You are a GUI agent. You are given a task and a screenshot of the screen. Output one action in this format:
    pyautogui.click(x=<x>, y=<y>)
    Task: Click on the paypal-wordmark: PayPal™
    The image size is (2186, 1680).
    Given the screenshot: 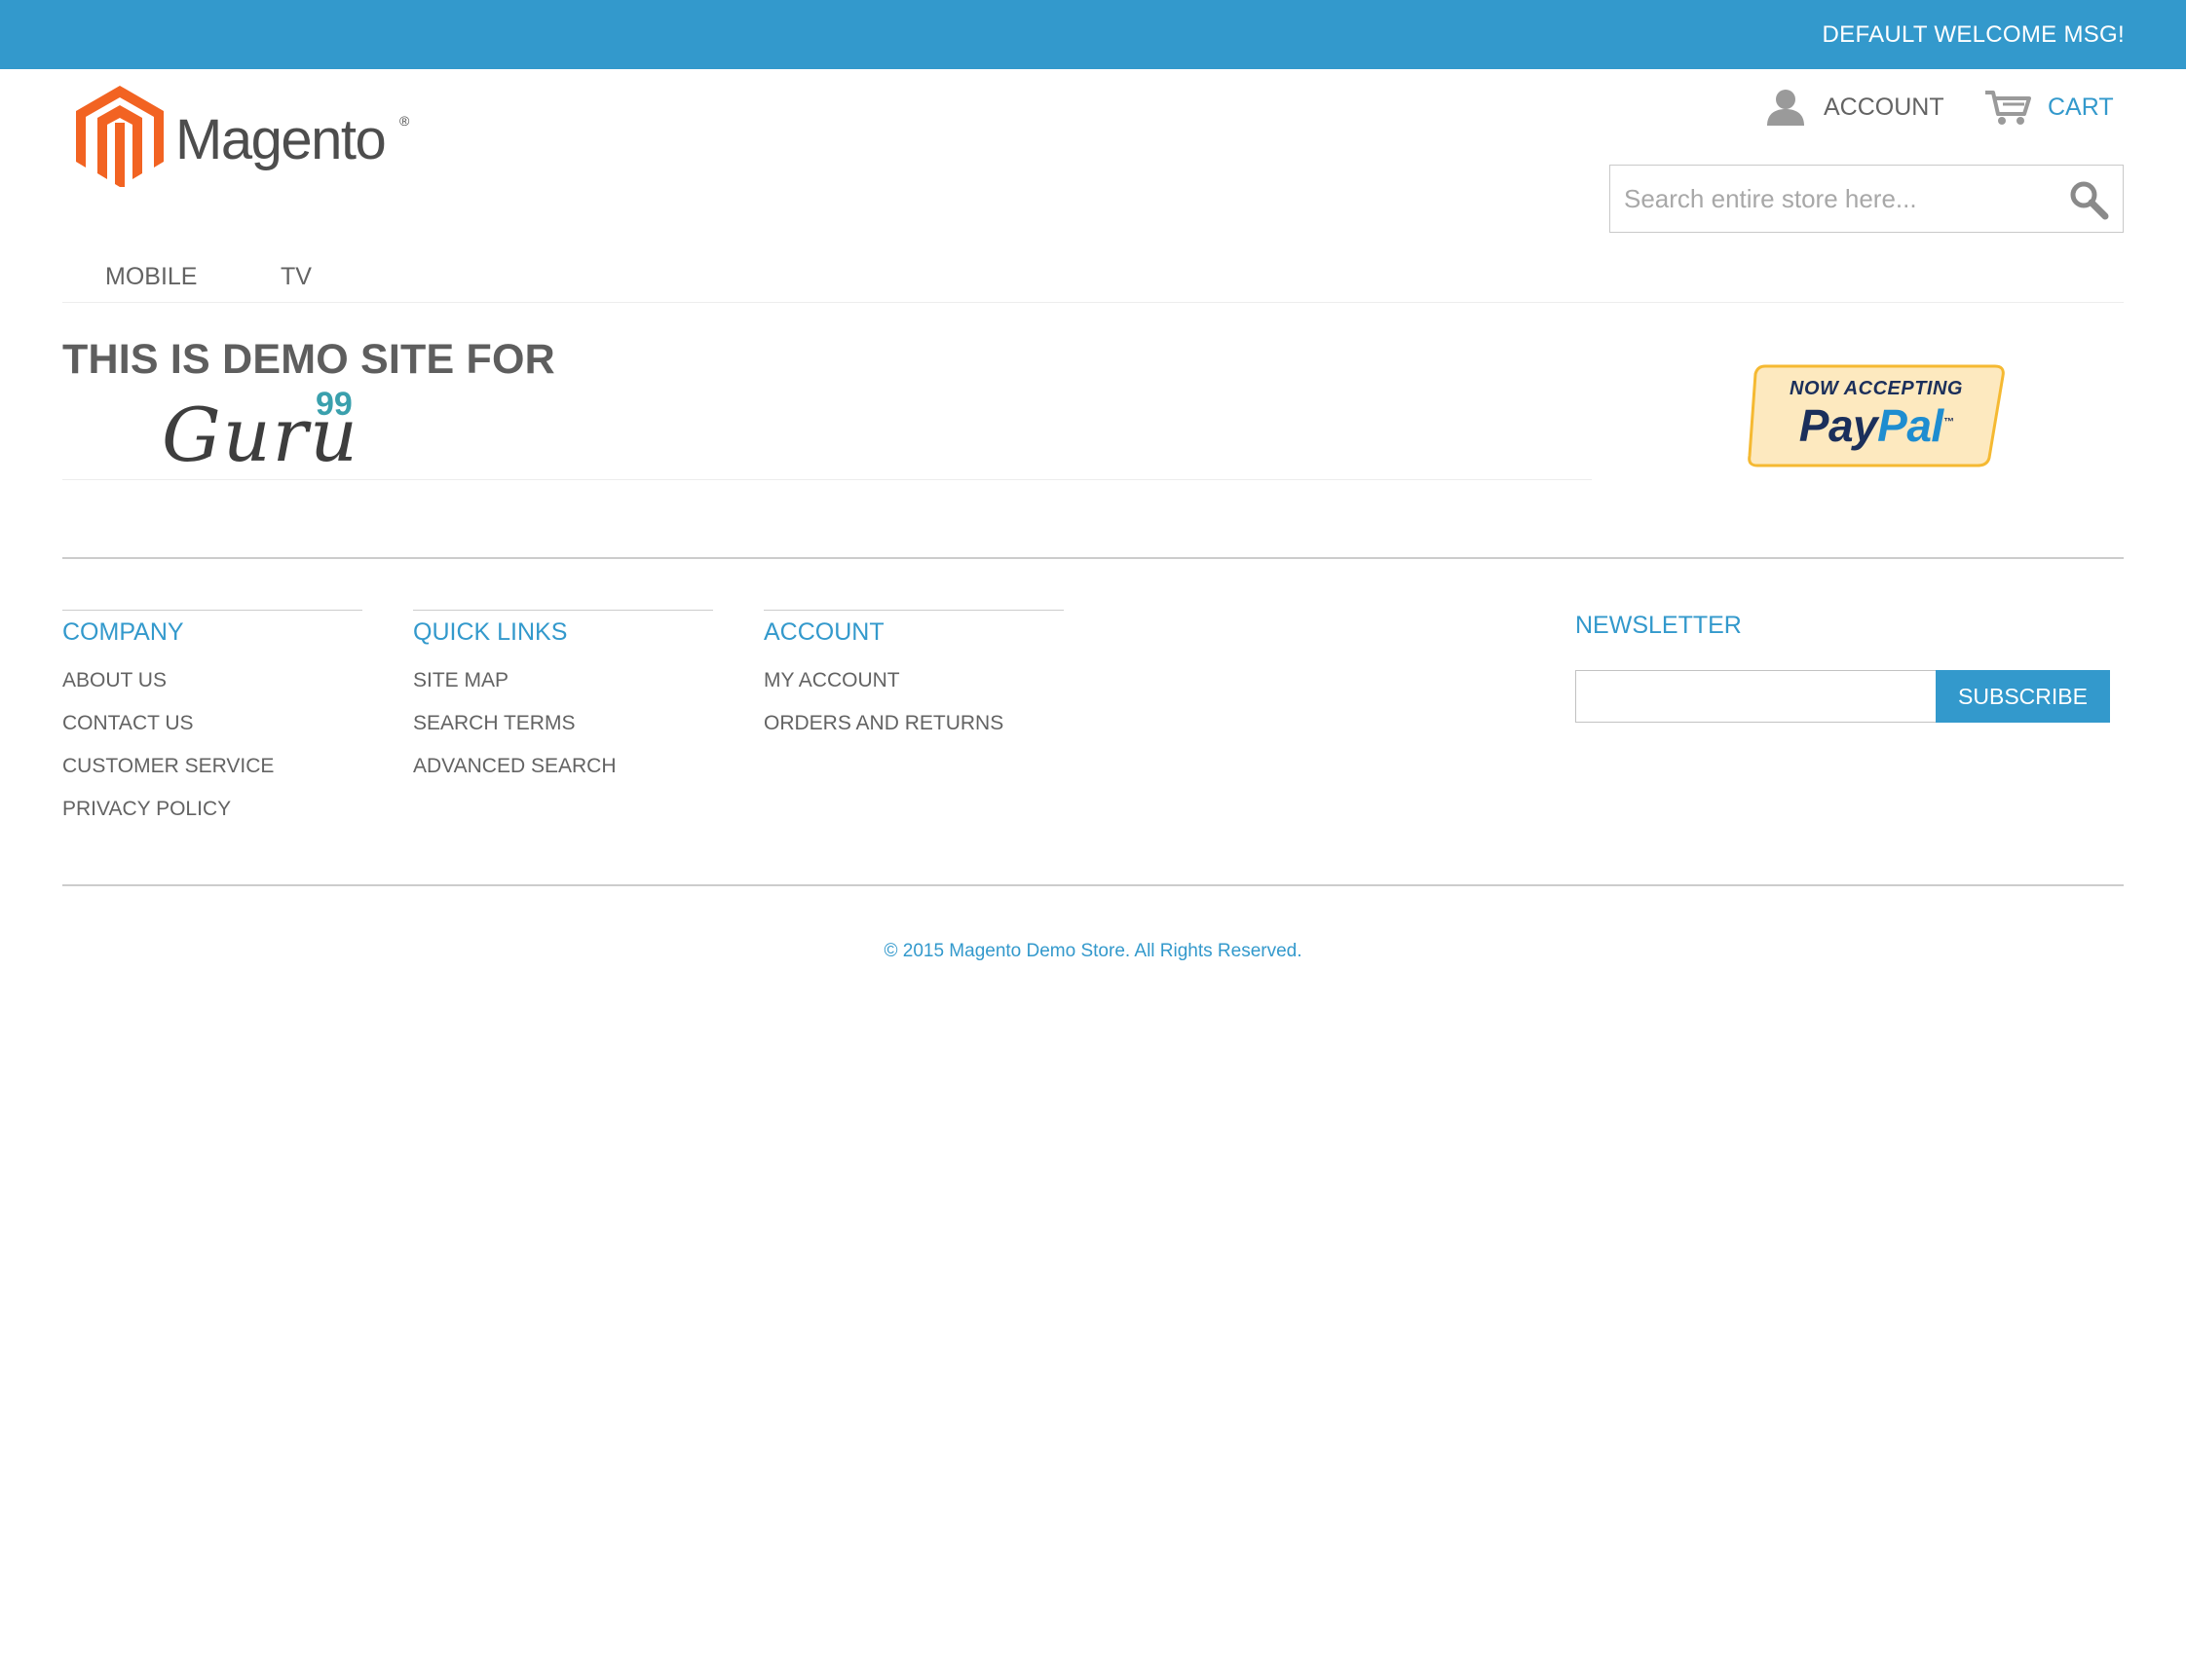 What is the action you would take?
    pyautogui.click(x=1876, y=425)
    